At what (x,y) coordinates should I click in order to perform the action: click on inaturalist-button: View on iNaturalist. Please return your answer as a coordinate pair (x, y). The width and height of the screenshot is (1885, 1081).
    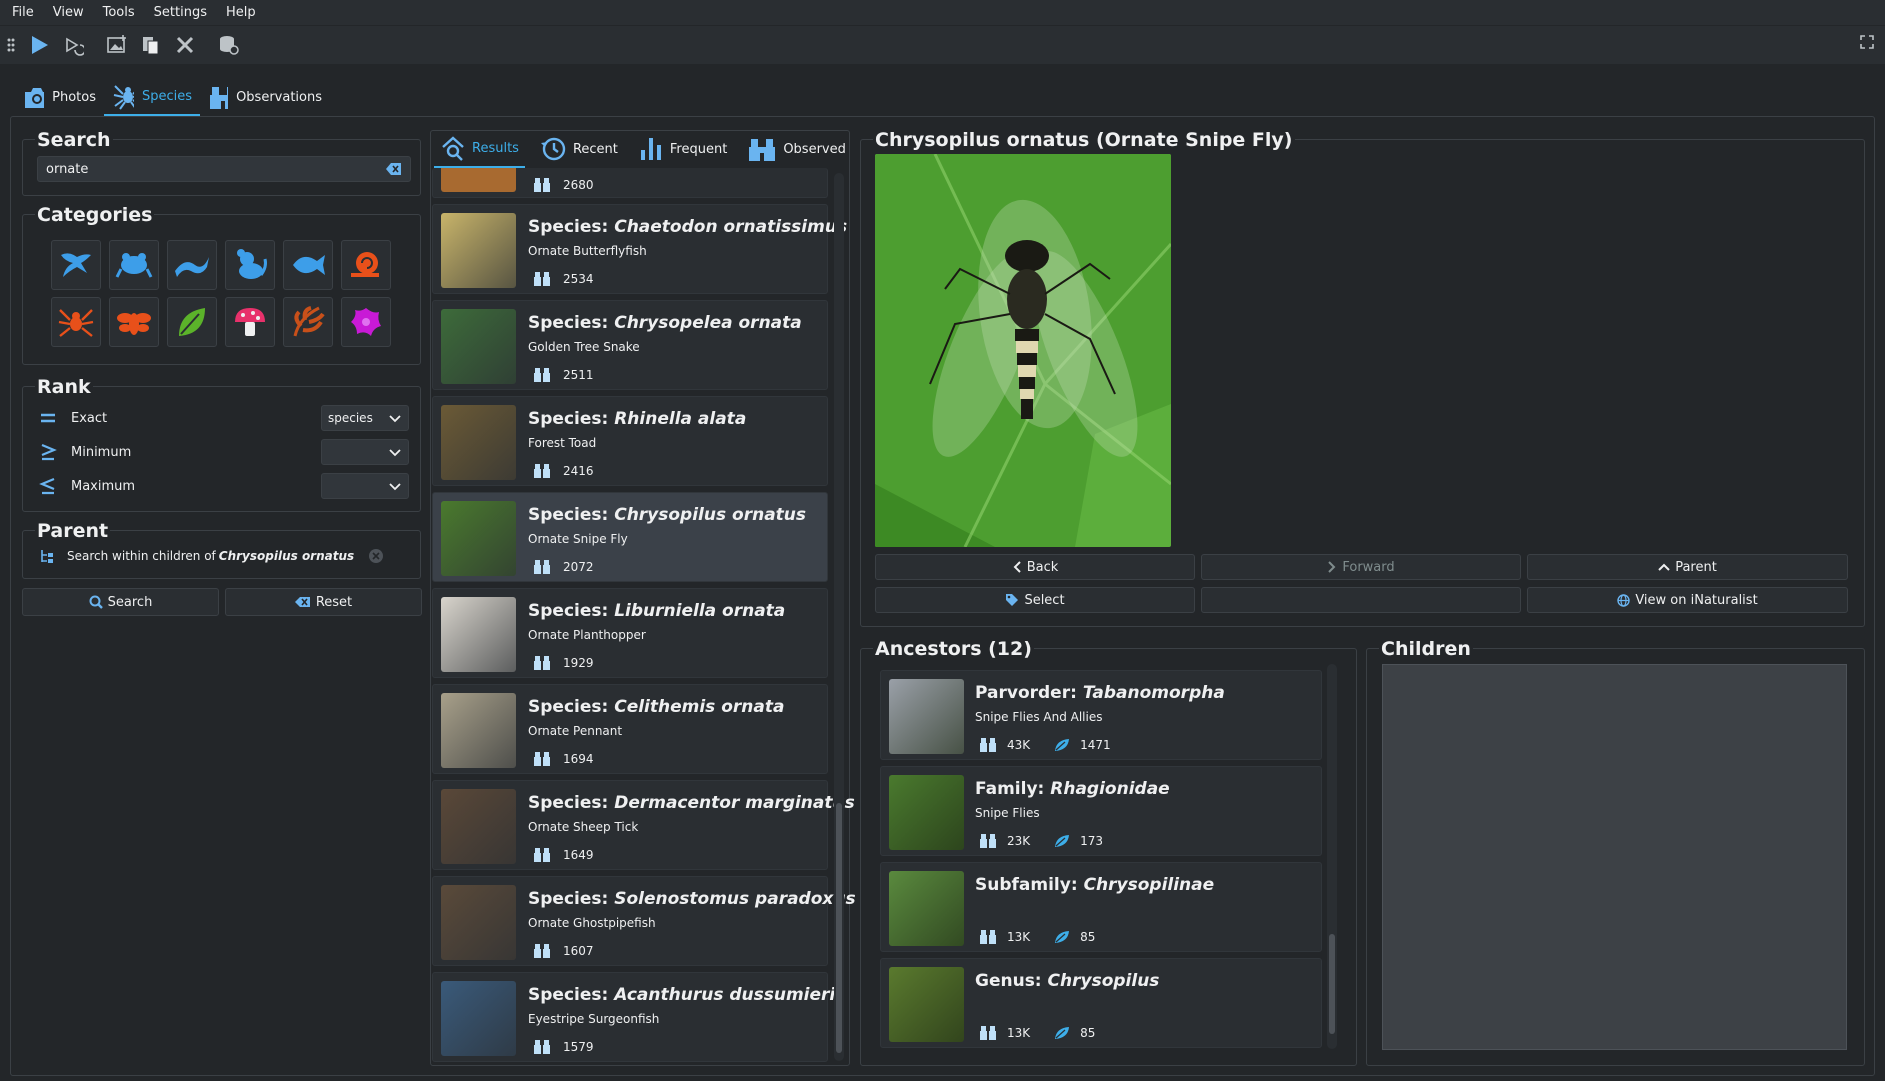
    Looking at the image, I should click on (1687, 600).